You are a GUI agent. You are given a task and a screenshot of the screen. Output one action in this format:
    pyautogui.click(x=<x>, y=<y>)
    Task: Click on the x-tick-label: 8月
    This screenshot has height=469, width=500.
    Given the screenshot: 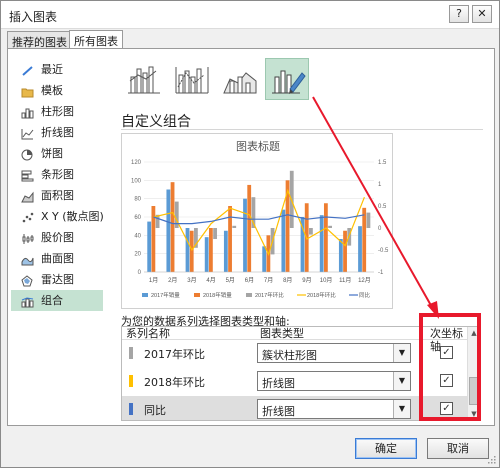 What is the action you would take?
    pyautogui.click(x=287, y=280)
    